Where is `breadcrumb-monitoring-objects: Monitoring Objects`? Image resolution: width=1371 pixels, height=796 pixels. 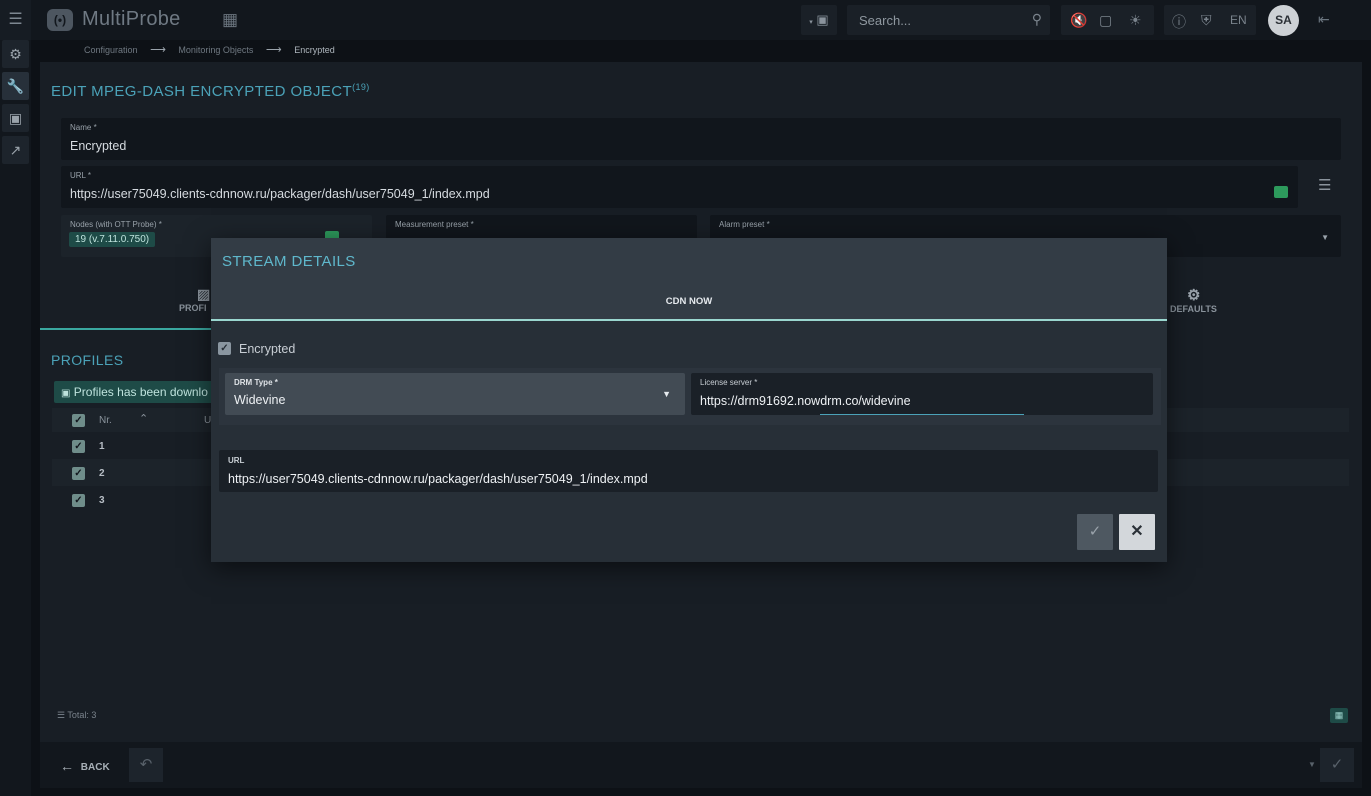
breadcrumb-monitoring-objects: Monitoring Objects is located at coordinates (215, 50).